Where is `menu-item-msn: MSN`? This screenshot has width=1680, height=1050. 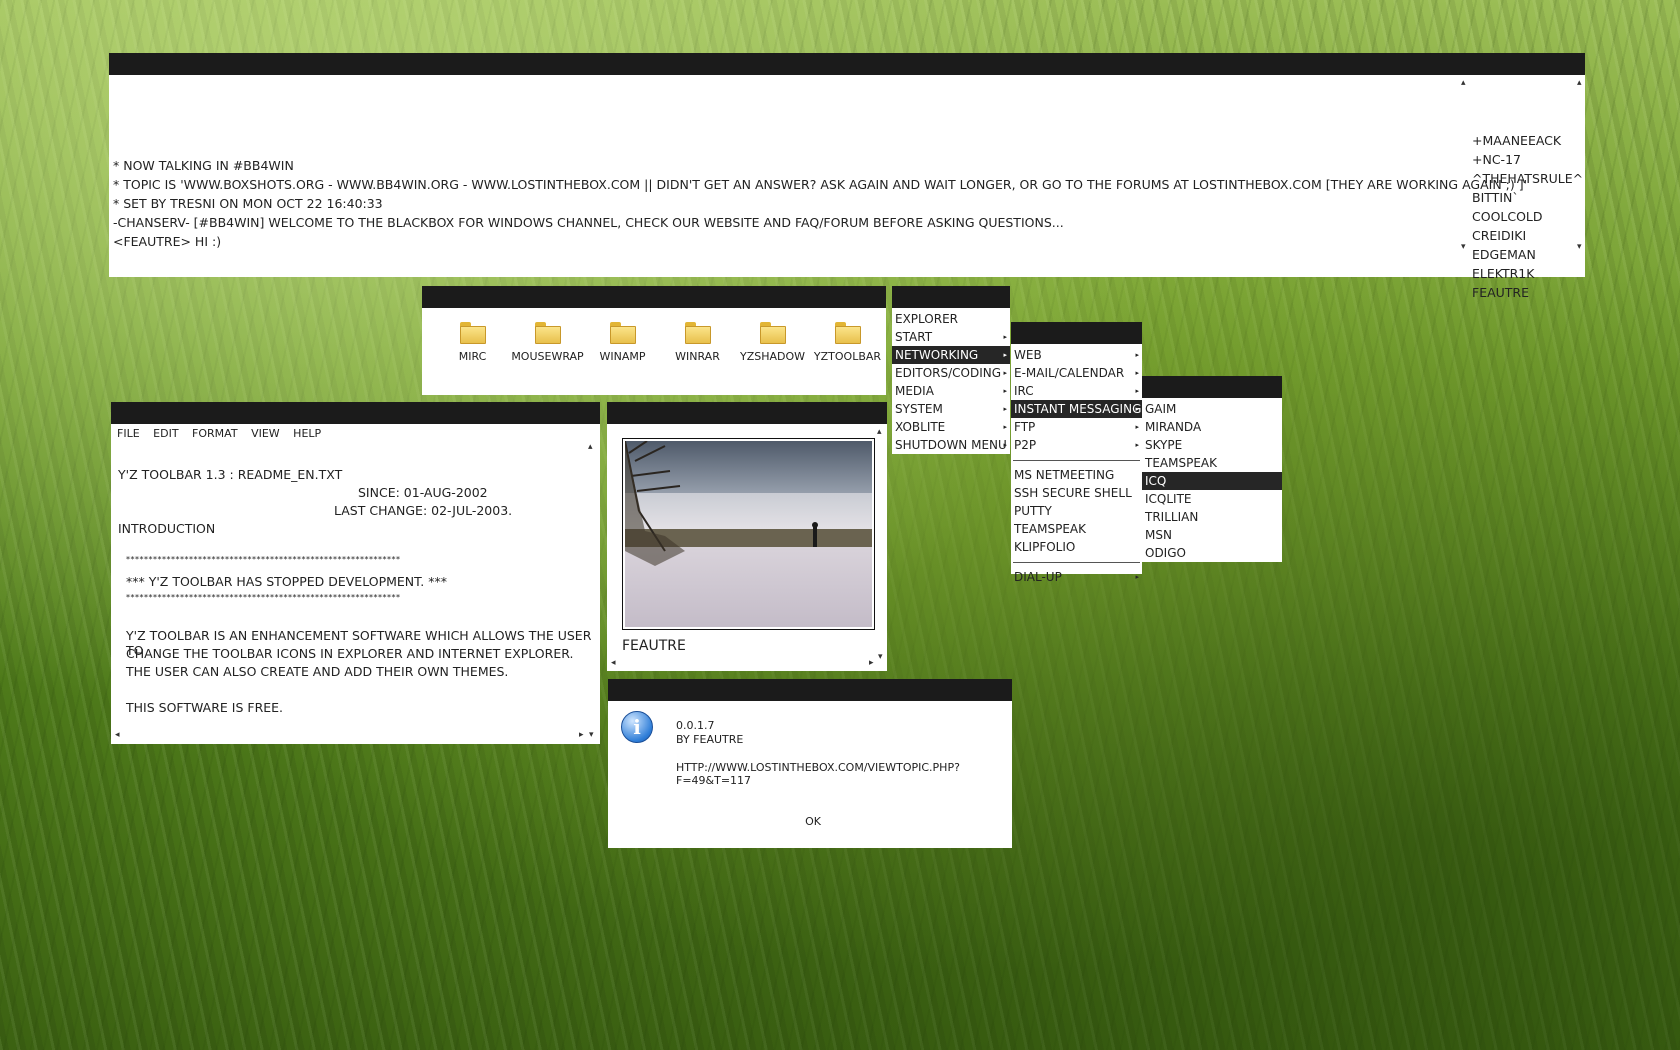
menu-item-msn: MSN is located at coordinates (1212, 535).